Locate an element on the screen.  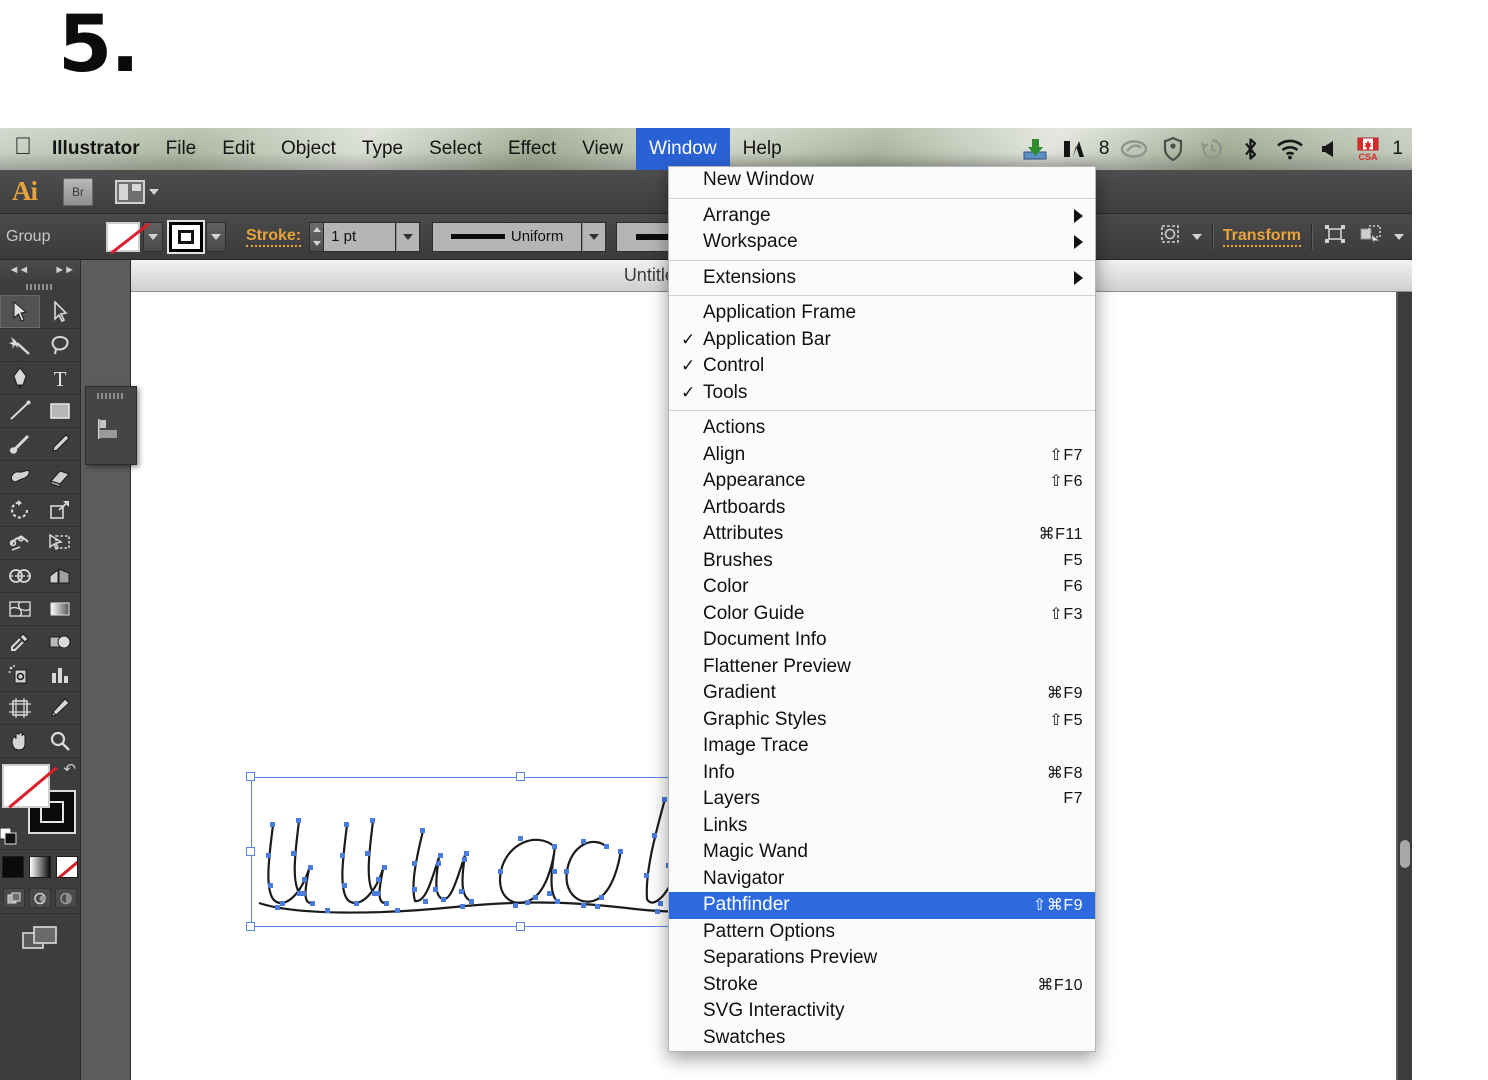
menu-item-workspace: Workspace is located at coordinates (882, 242).